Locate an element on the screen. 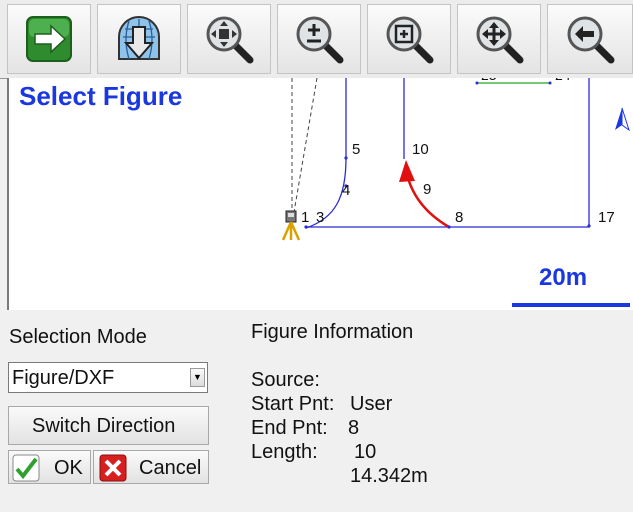 Image resolution: width=633 pixels, height=512 pixels. point-label-1: 1 is located at coordinates (305, 217).